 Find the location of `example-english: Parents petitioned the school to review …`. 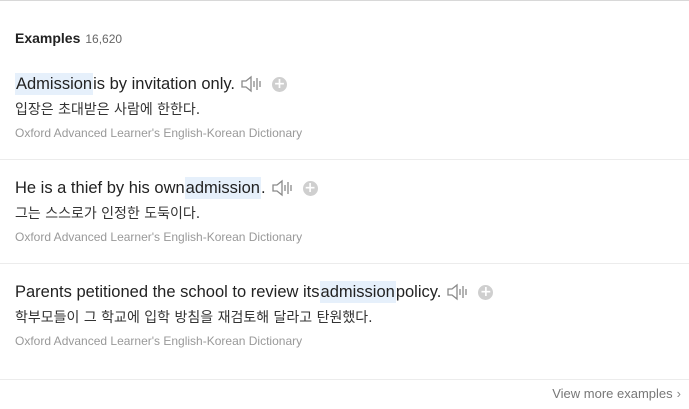

example-english: Parents petitioned the school to review … is located at coordinates (254, 292).